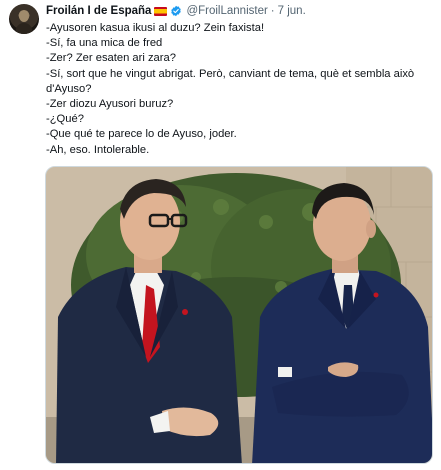 Image resolution: width=441 pixels, height=470 pixels. Describe the element at coordinates (65, 119) in the screenshot. I see `tweet-text-line: -¿Qué?` at that location.